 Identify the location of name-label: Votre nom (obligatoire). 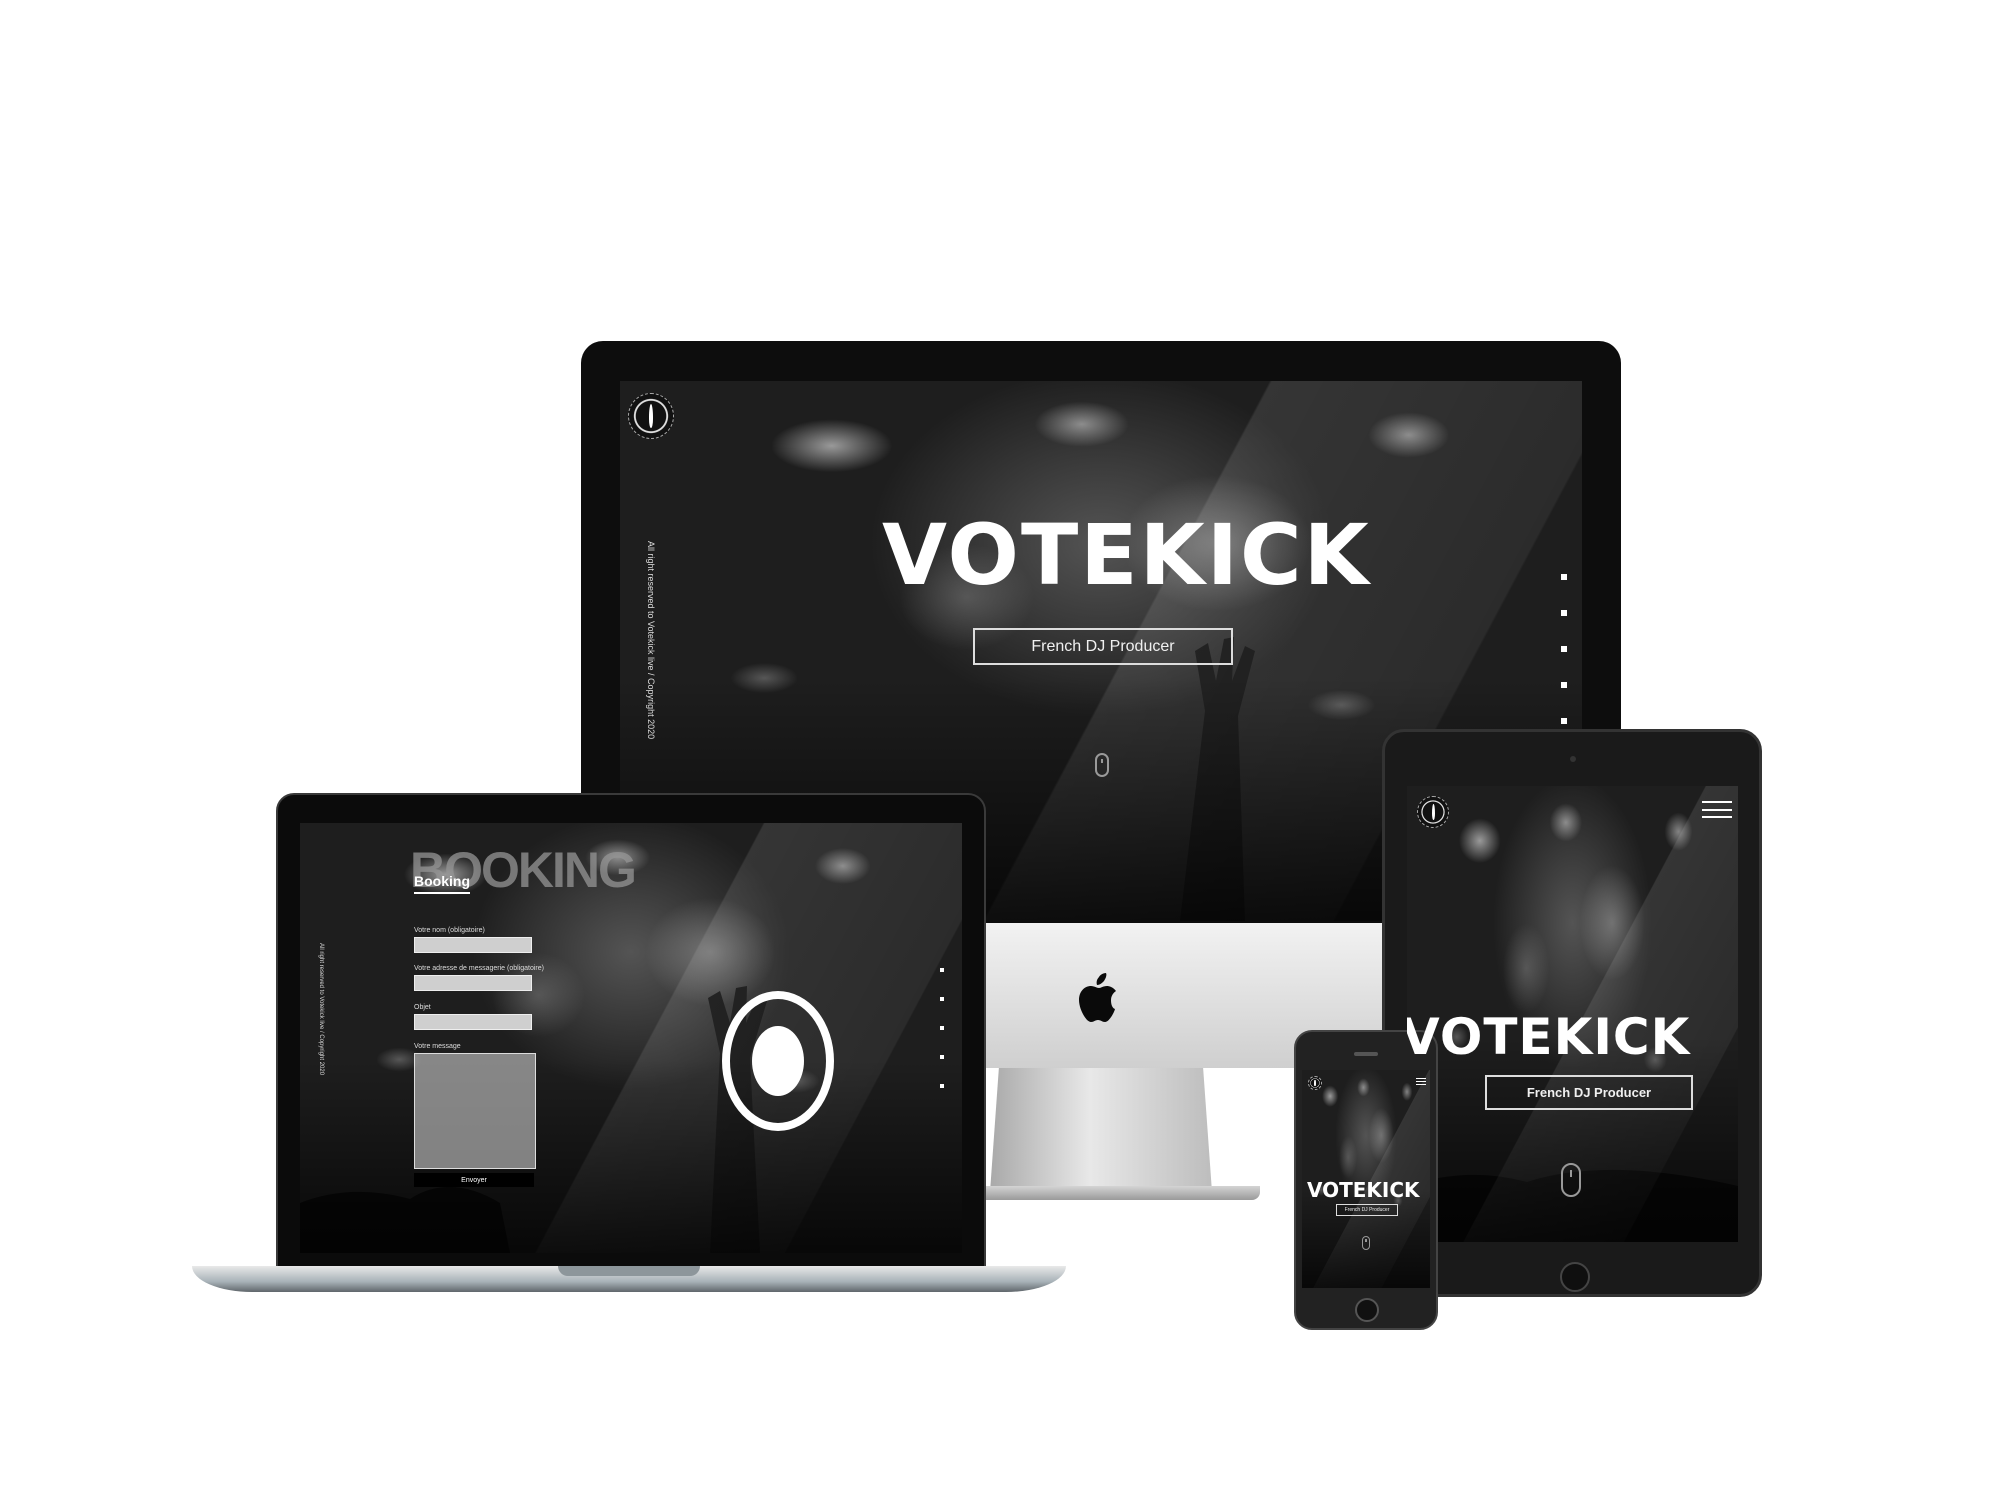
(449, 930).